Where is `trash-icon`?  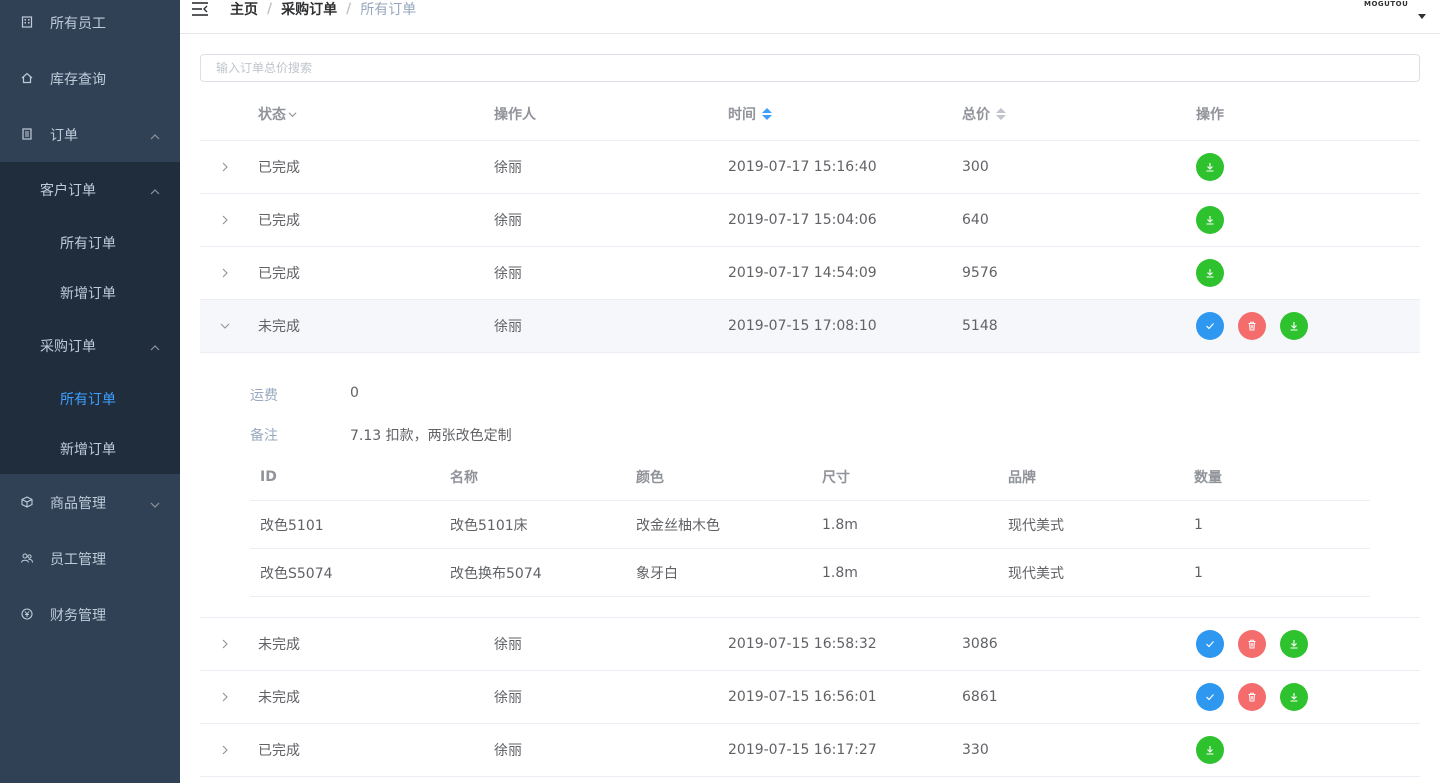
trash-icon is located at coordinates (1252, 697).